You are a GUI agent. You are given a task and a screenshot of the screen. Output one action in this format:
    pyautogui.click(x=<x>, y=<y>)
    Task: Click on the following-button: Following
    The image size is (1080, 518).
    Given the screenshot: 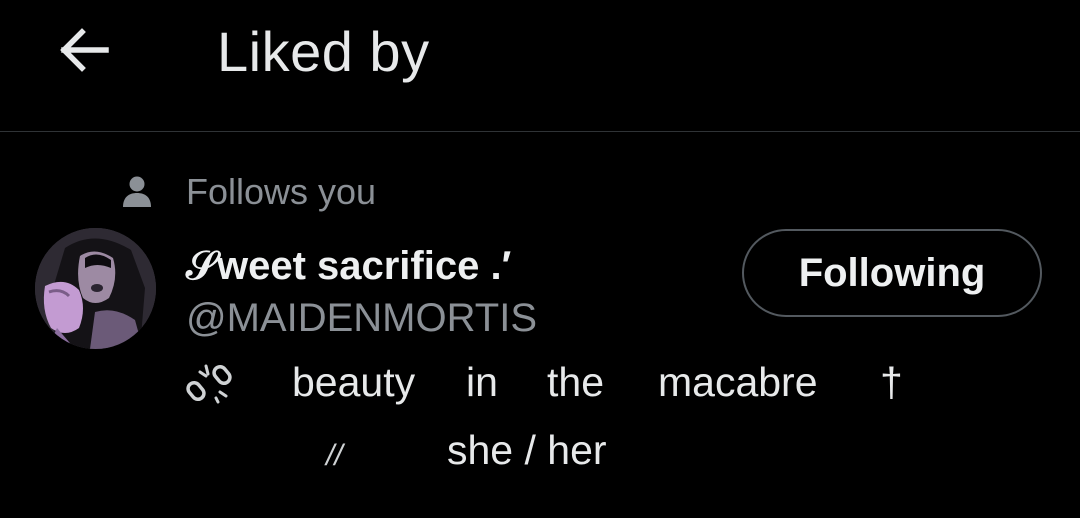 What is the action you would take?
    pyautogui.click(x=892, y=273)
    